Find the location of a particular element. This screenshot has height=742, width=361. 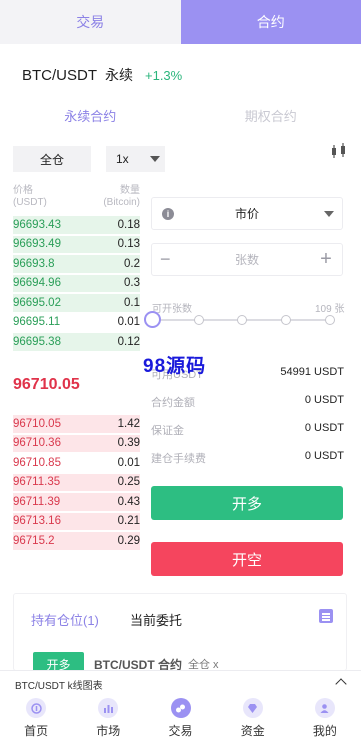

ask-row: 96711.39 0.43 is located at coordinates (76, 502).